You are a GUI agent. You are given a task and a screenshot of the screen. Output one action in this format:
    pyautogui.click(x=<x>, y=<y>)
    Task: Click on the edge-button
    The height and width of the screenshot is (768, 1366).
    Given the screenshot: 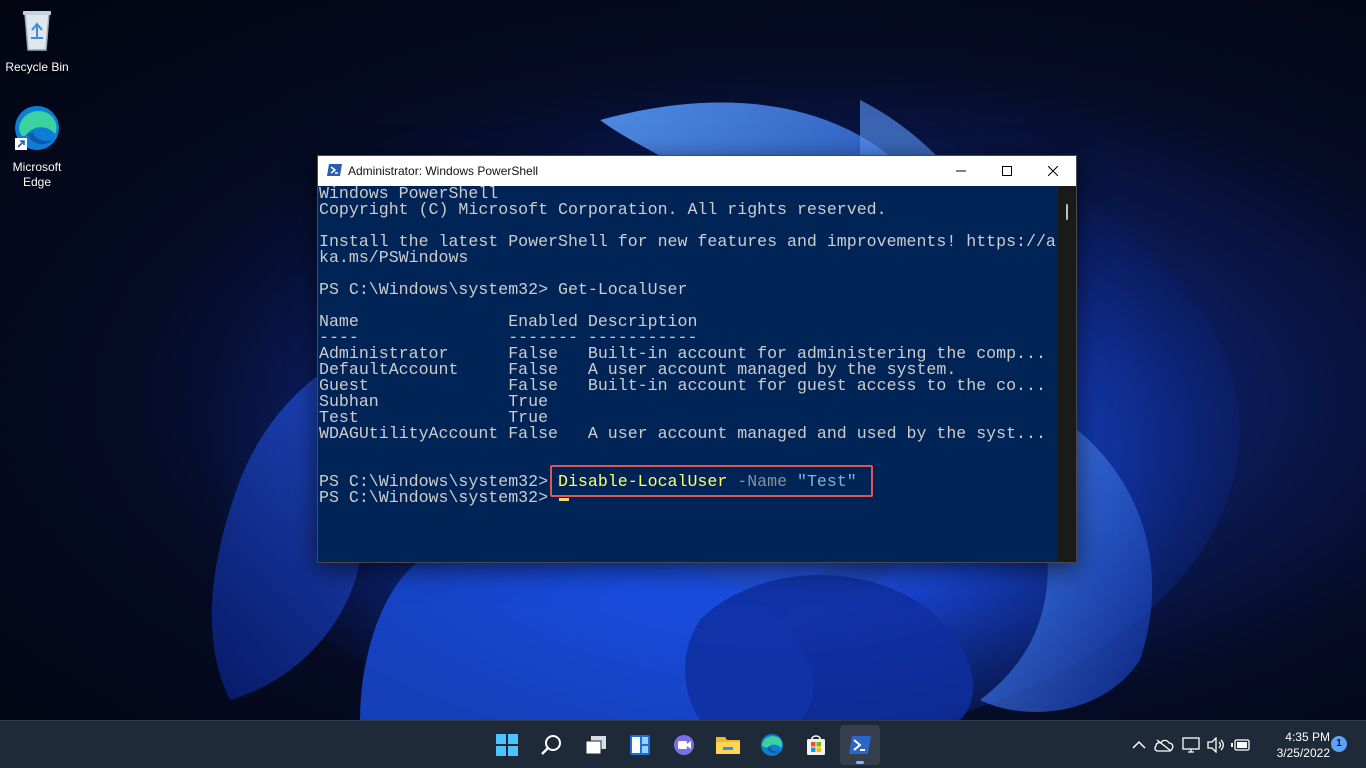 What is the action you would take?
    pyautogui.click(x=772, y=745)
    